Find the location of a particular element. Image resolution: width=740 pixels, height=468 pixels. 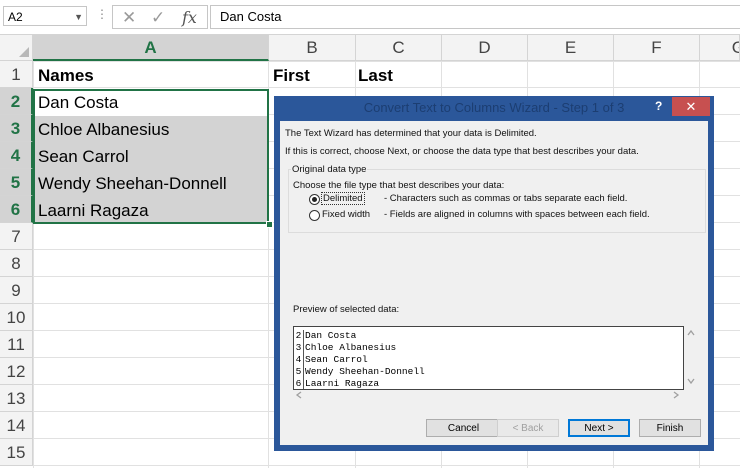

preview-horizontal-scrollbar is located at coordinates (487, 395).